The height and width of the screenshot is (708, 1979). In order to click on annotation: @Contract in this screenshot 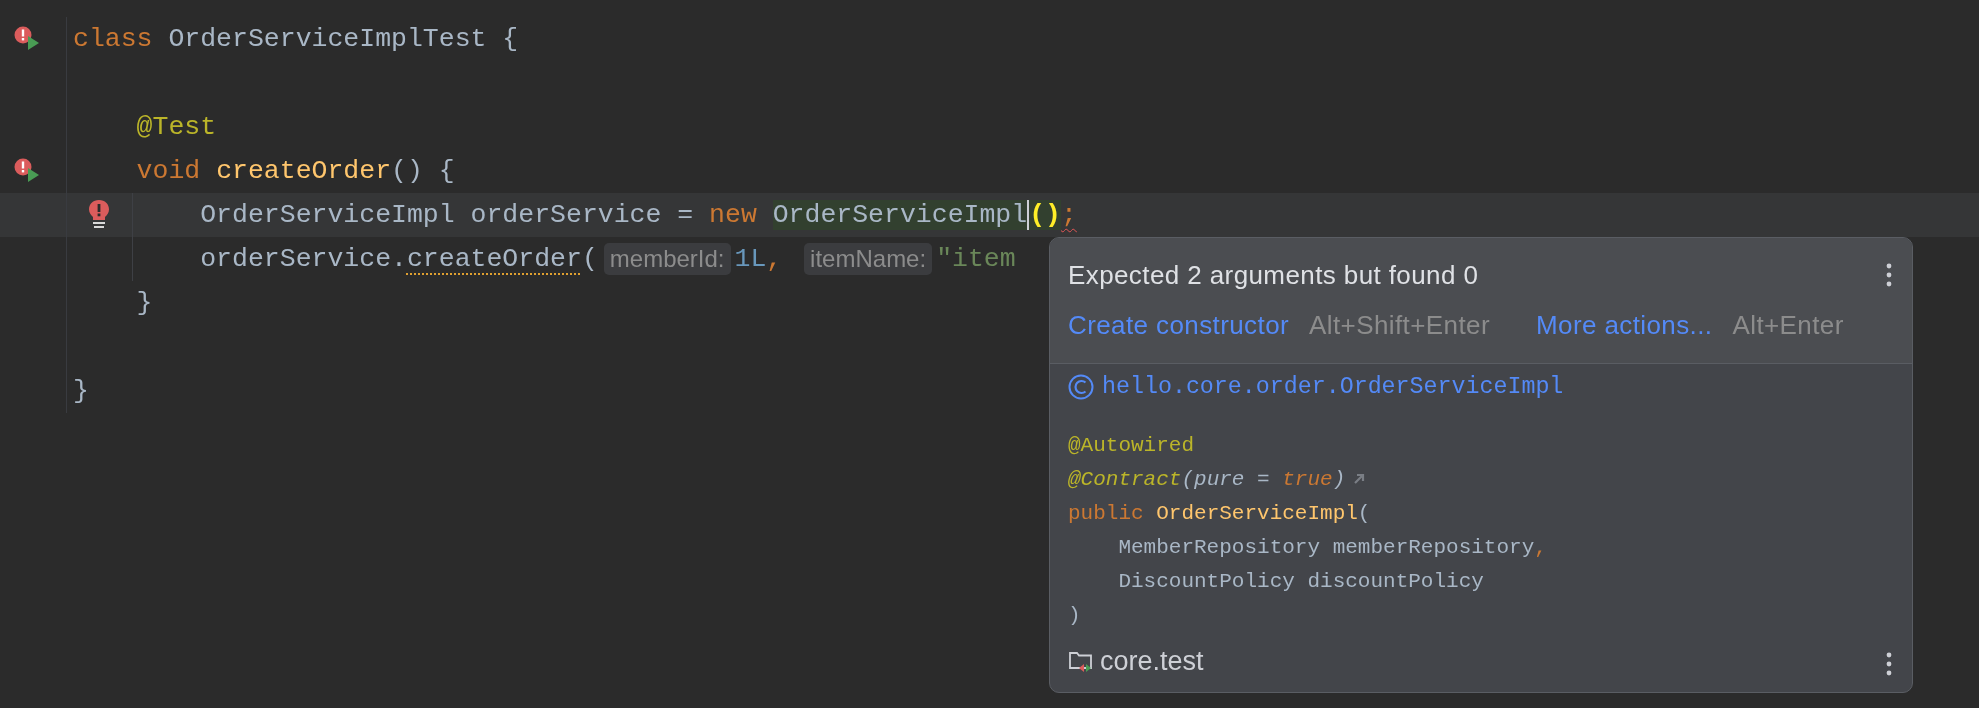, I will do `click(1125, 479)`.